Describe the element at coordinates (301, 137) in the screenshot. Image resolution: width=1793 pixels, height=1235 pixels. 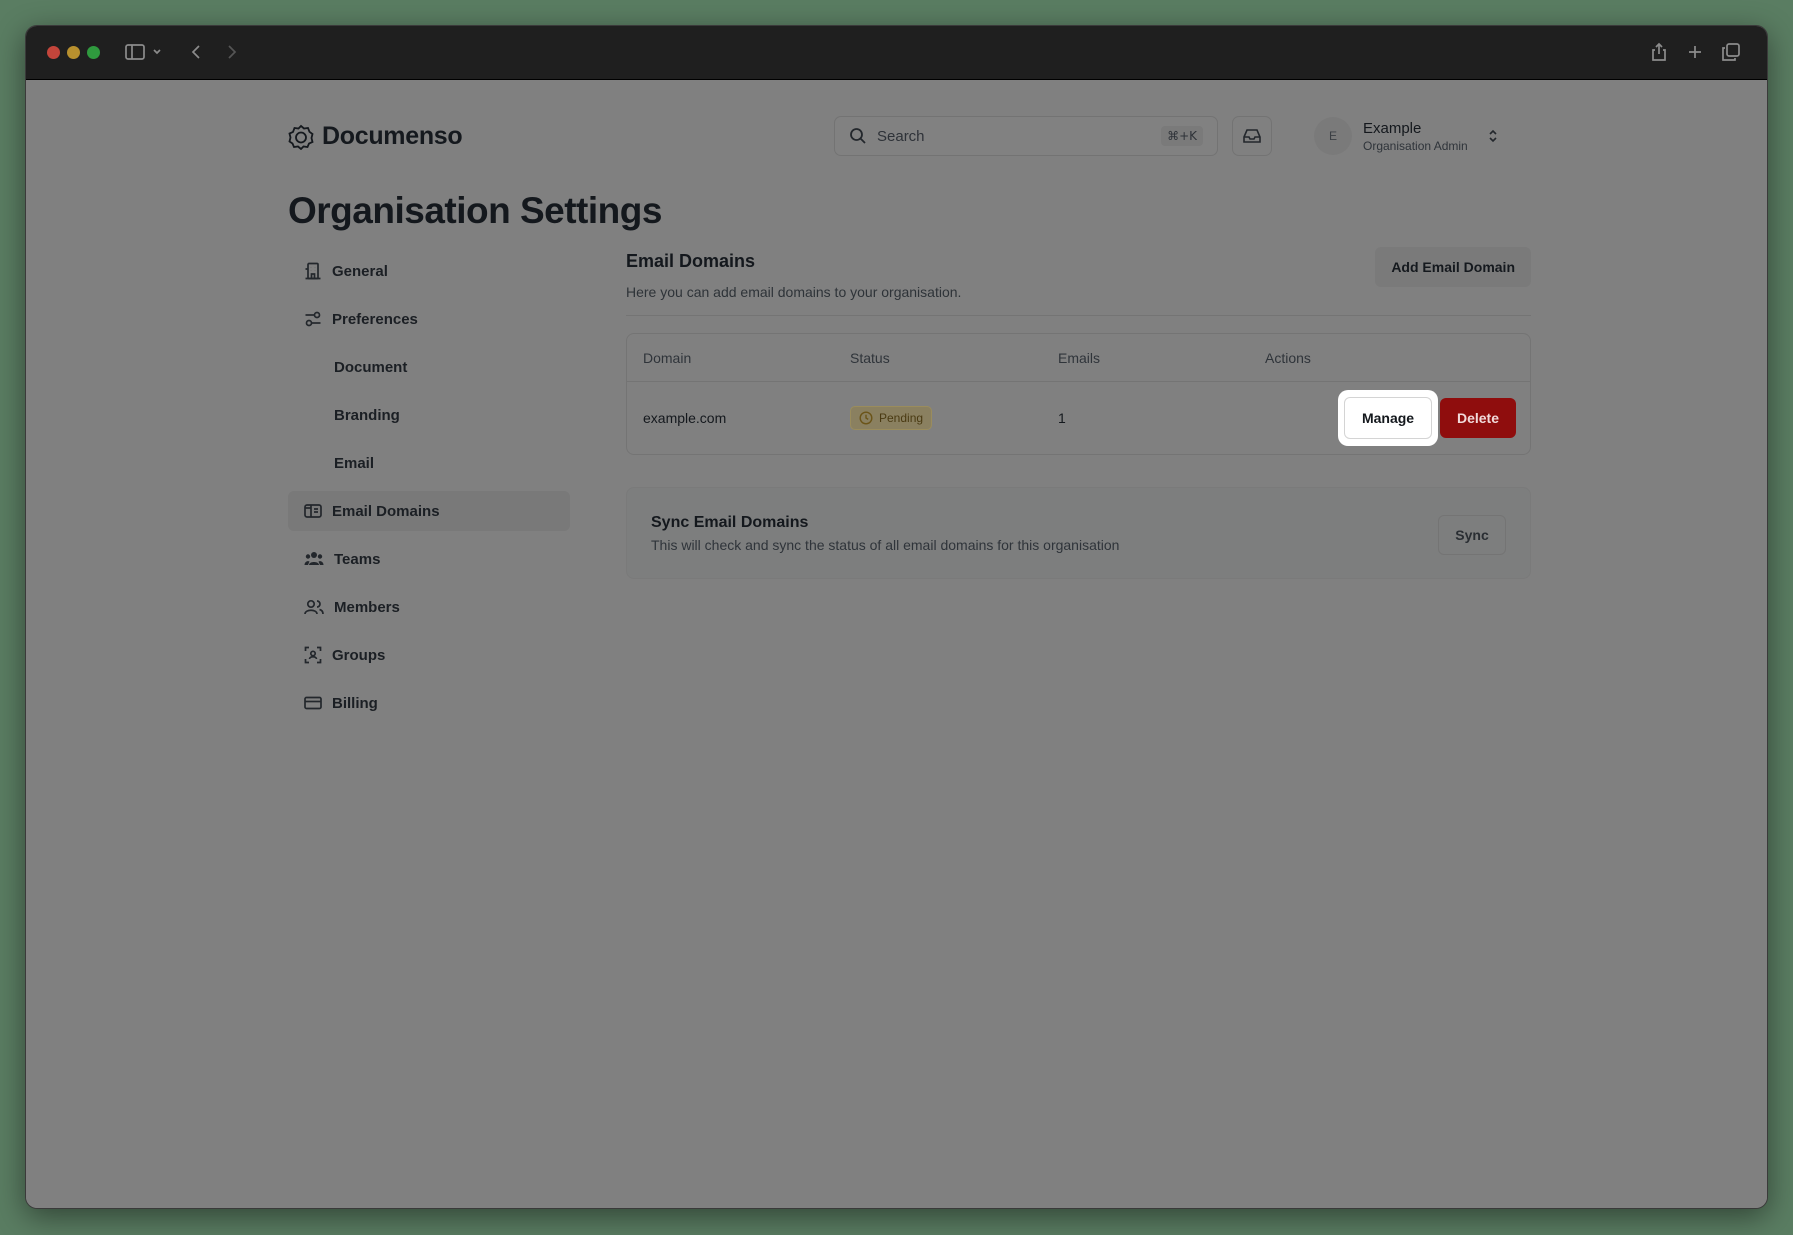
I see `documenso-logo-icon` at that location.